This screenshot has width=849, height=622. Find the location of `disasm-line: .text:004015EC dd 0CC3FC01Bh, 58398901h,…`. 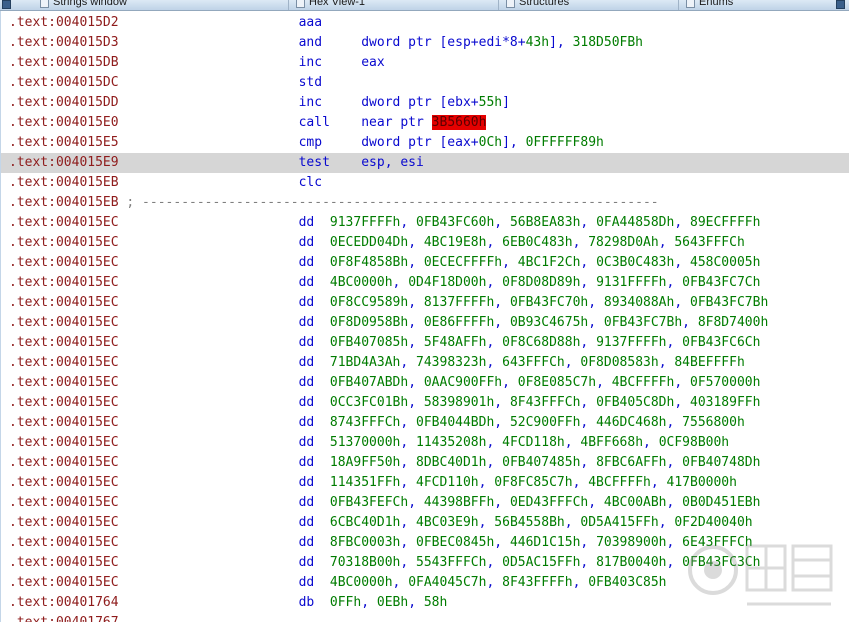

disasm-line: .text:004015EC dd 0CC3FC01Bh, 58398901h,… is located at coordinates (425, 403).